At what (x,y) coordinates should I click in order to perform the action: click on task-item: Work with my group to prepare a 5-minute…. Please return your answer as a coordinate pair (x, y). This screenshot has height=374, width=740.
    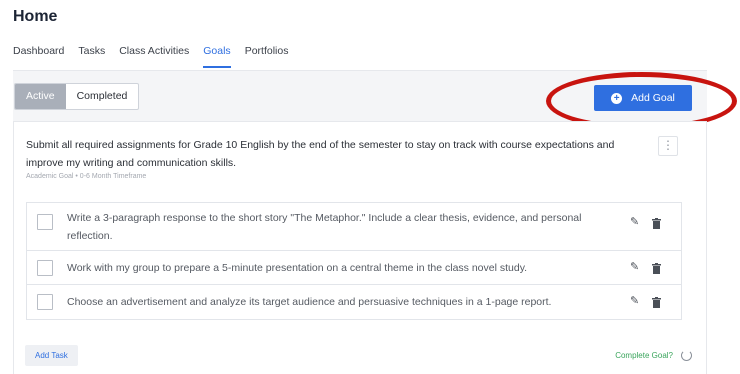
    Looking at the image, I should click on (354, 268).